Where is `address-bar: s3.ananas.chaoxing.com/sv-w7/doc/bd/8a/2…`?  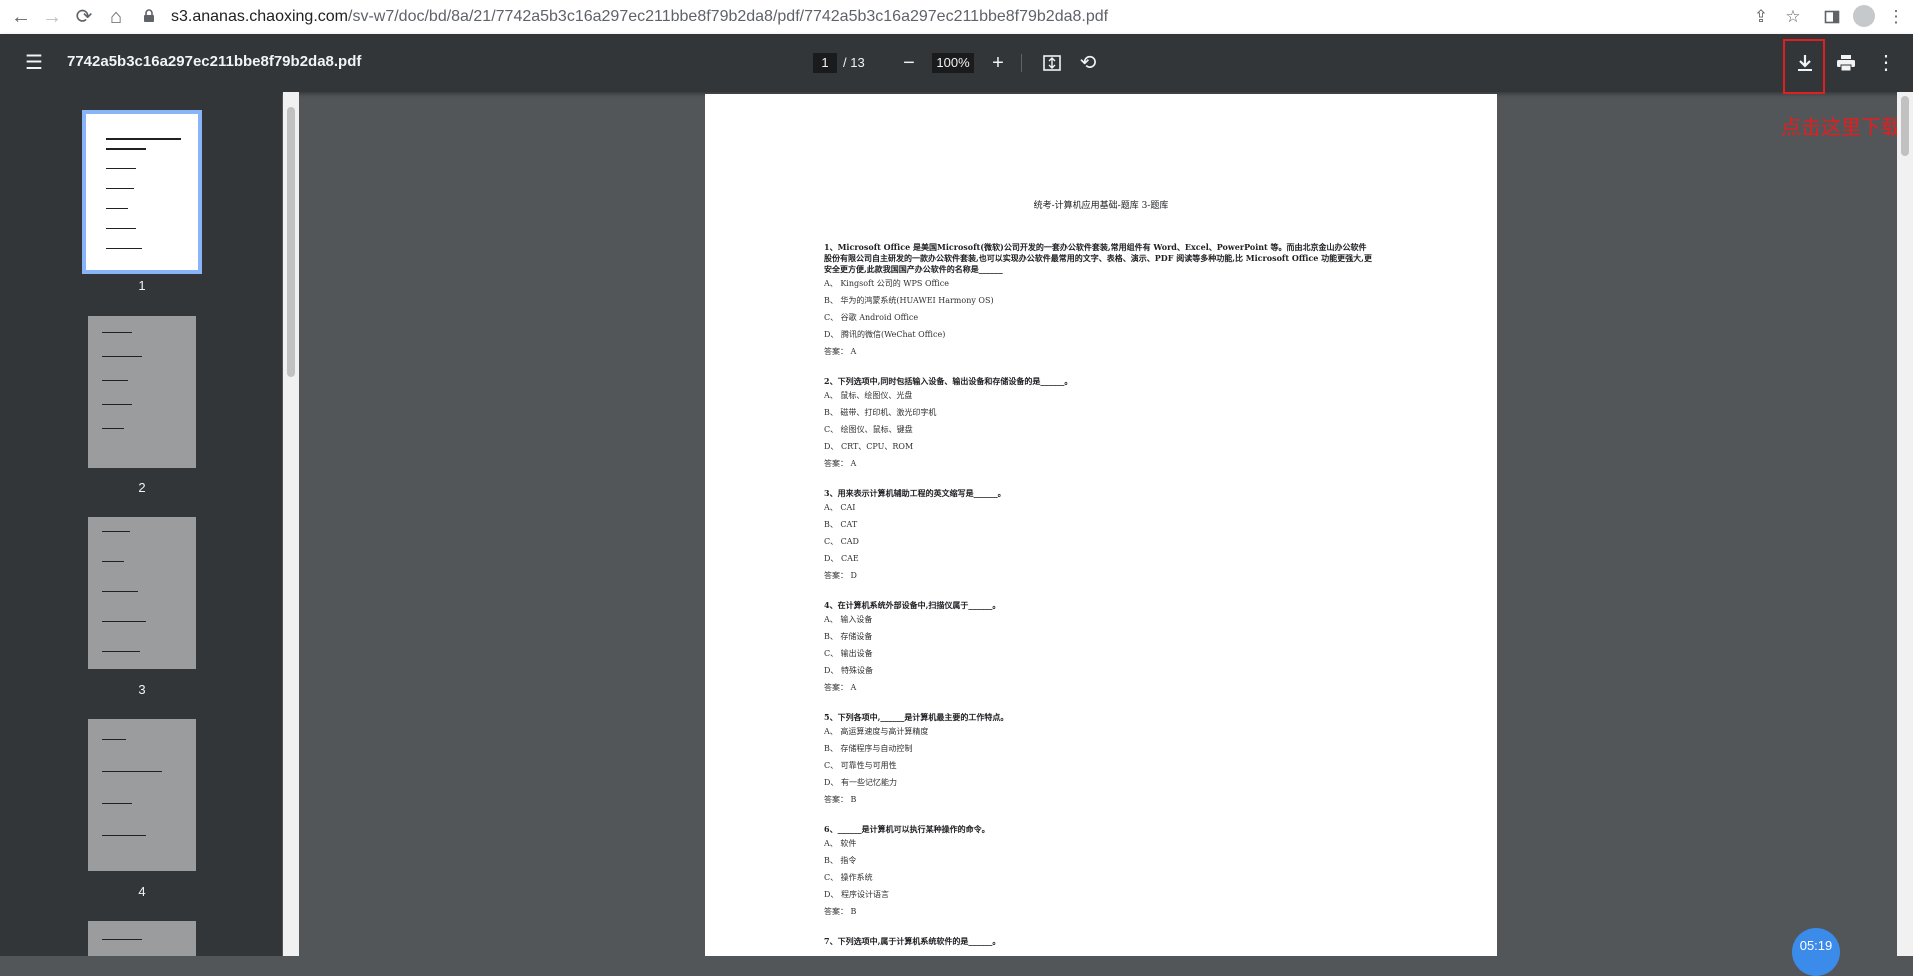 address-bar: s3.ananas.chaoxing.com/sv-w7/doc/bd/8a/2… is located at coordinates (639, 17).